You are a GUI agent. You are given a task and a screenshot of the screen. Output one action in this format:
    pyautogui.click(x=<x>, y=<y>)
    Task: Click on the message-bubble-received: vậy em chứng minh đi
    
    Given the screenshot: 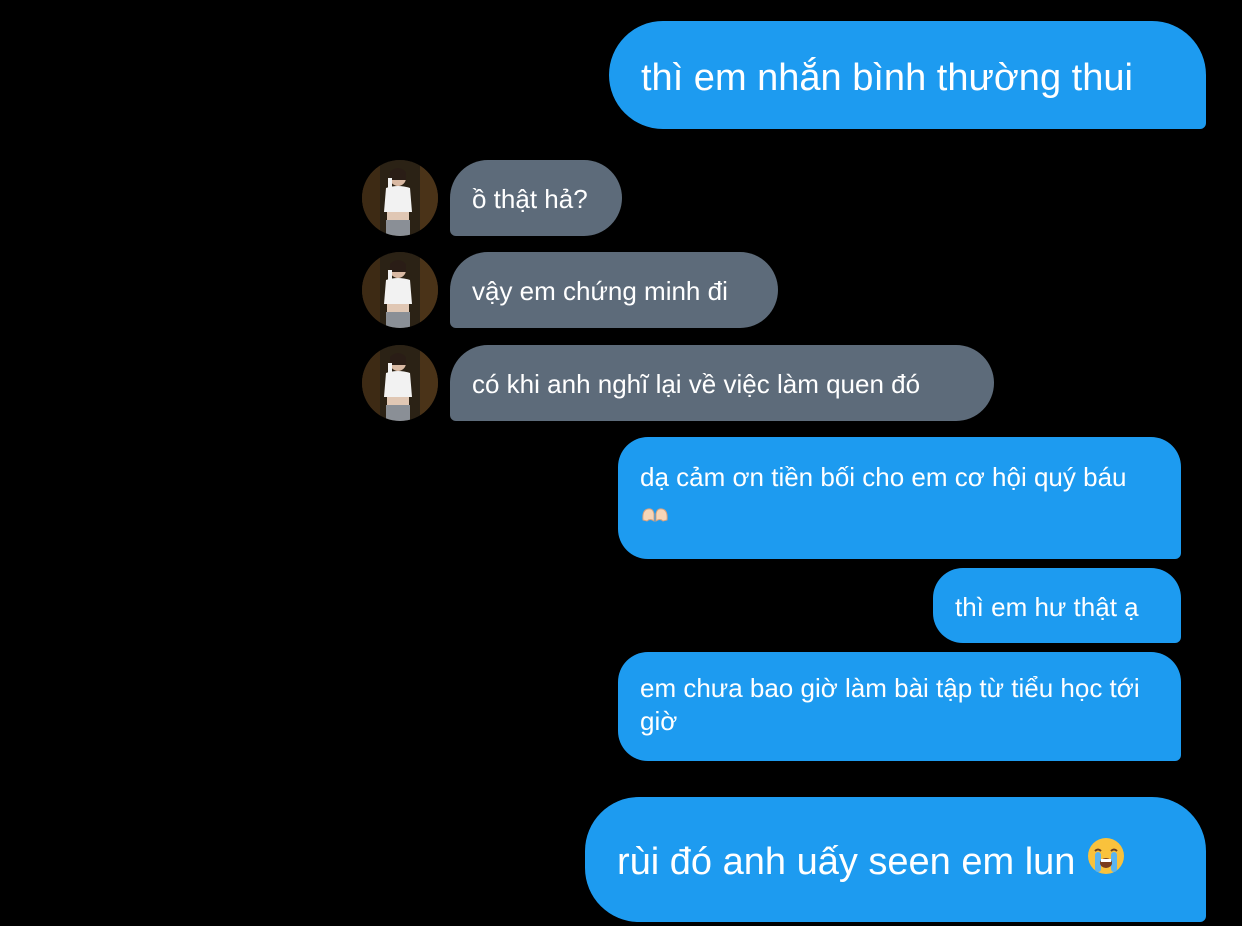 What is the action you would take?
    pyautogui.click(x=614, y=290)
    